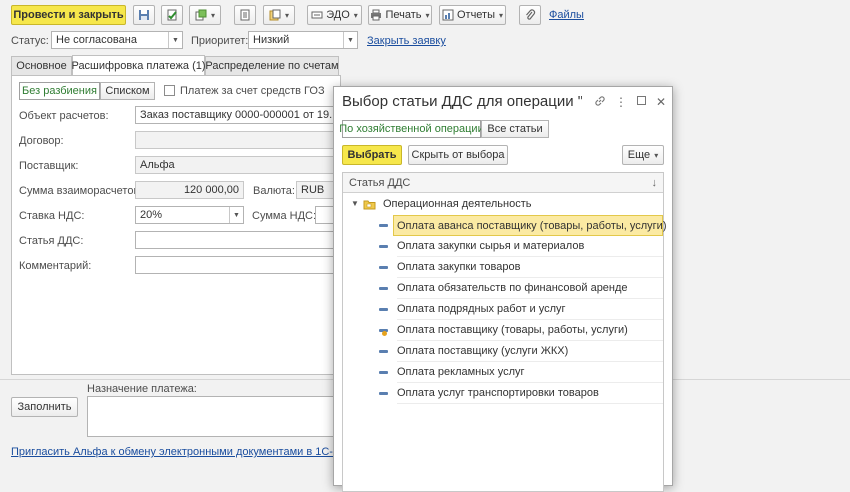 The width and height of the screenshot is (850, 492). I want to click on edo-button: ЭДО ▾, so click(334, 15).